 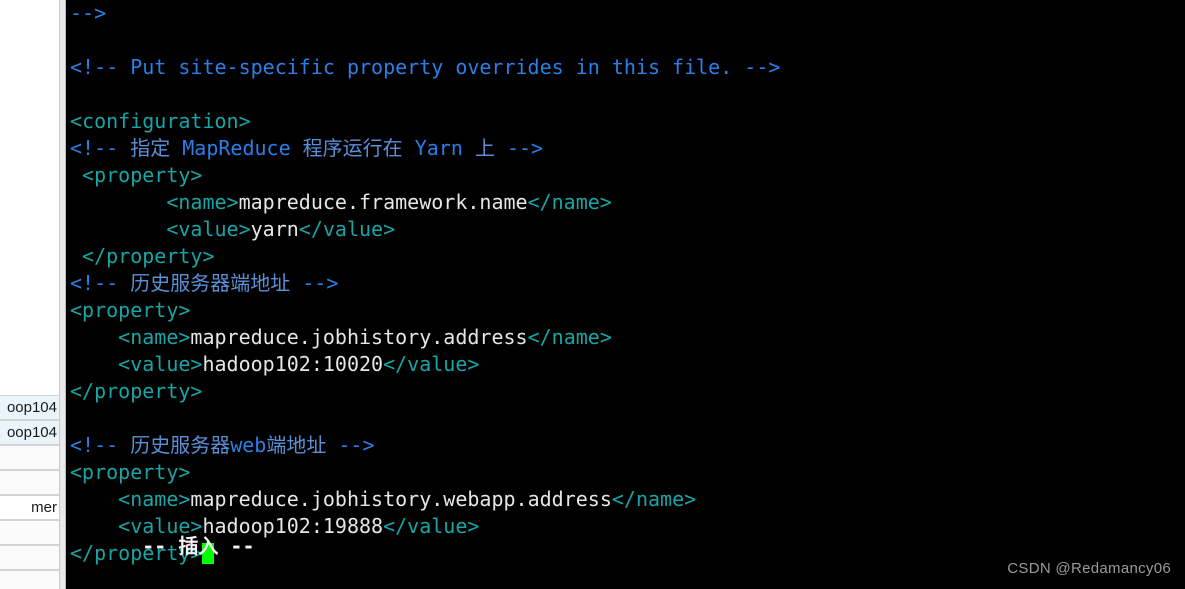 What do you see at coordinates (296, 445) in the screenshot?
I see `code-segment: 端地址` at bounding box center [296, 445].